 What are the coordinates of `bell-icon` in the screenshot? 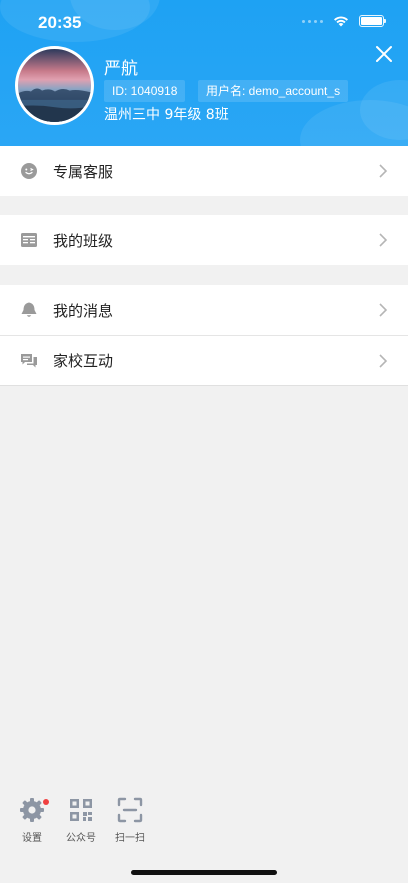 It's located at (29, 309).